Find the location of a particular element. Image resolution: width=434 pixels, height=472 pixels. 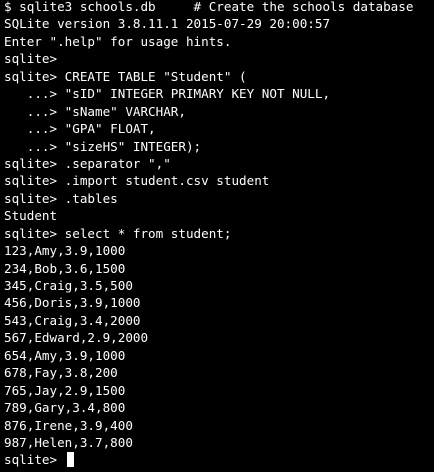

prompt-text: sqlite> is located at coordinates (34, 460).